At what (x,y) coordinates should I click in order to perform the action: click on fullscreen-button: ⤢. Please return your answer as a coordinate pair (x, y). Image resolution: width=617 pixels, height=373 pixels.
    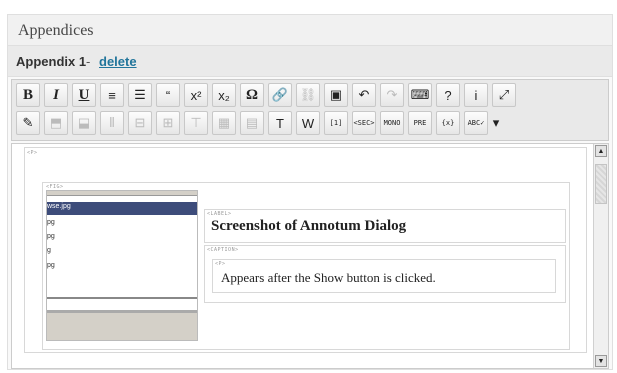
    Looking at the image, I should click on (504, 95).